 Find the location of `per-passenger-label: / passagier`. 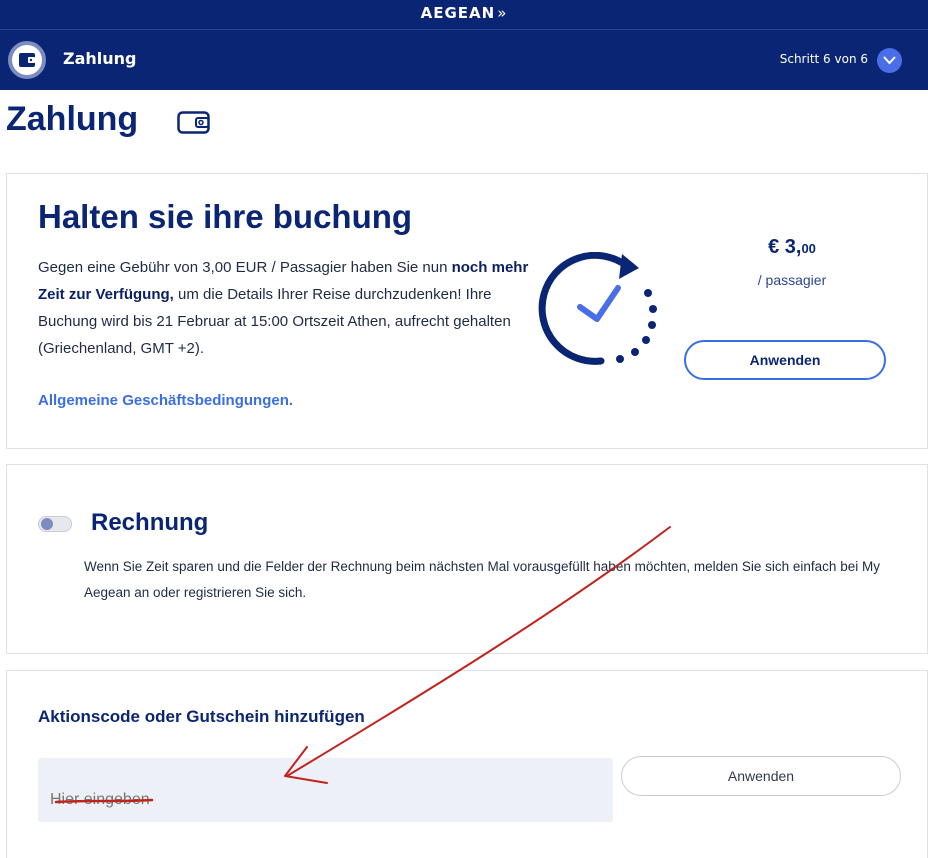

per-passenger-label: / passagier is located at coordinates (792, 280).